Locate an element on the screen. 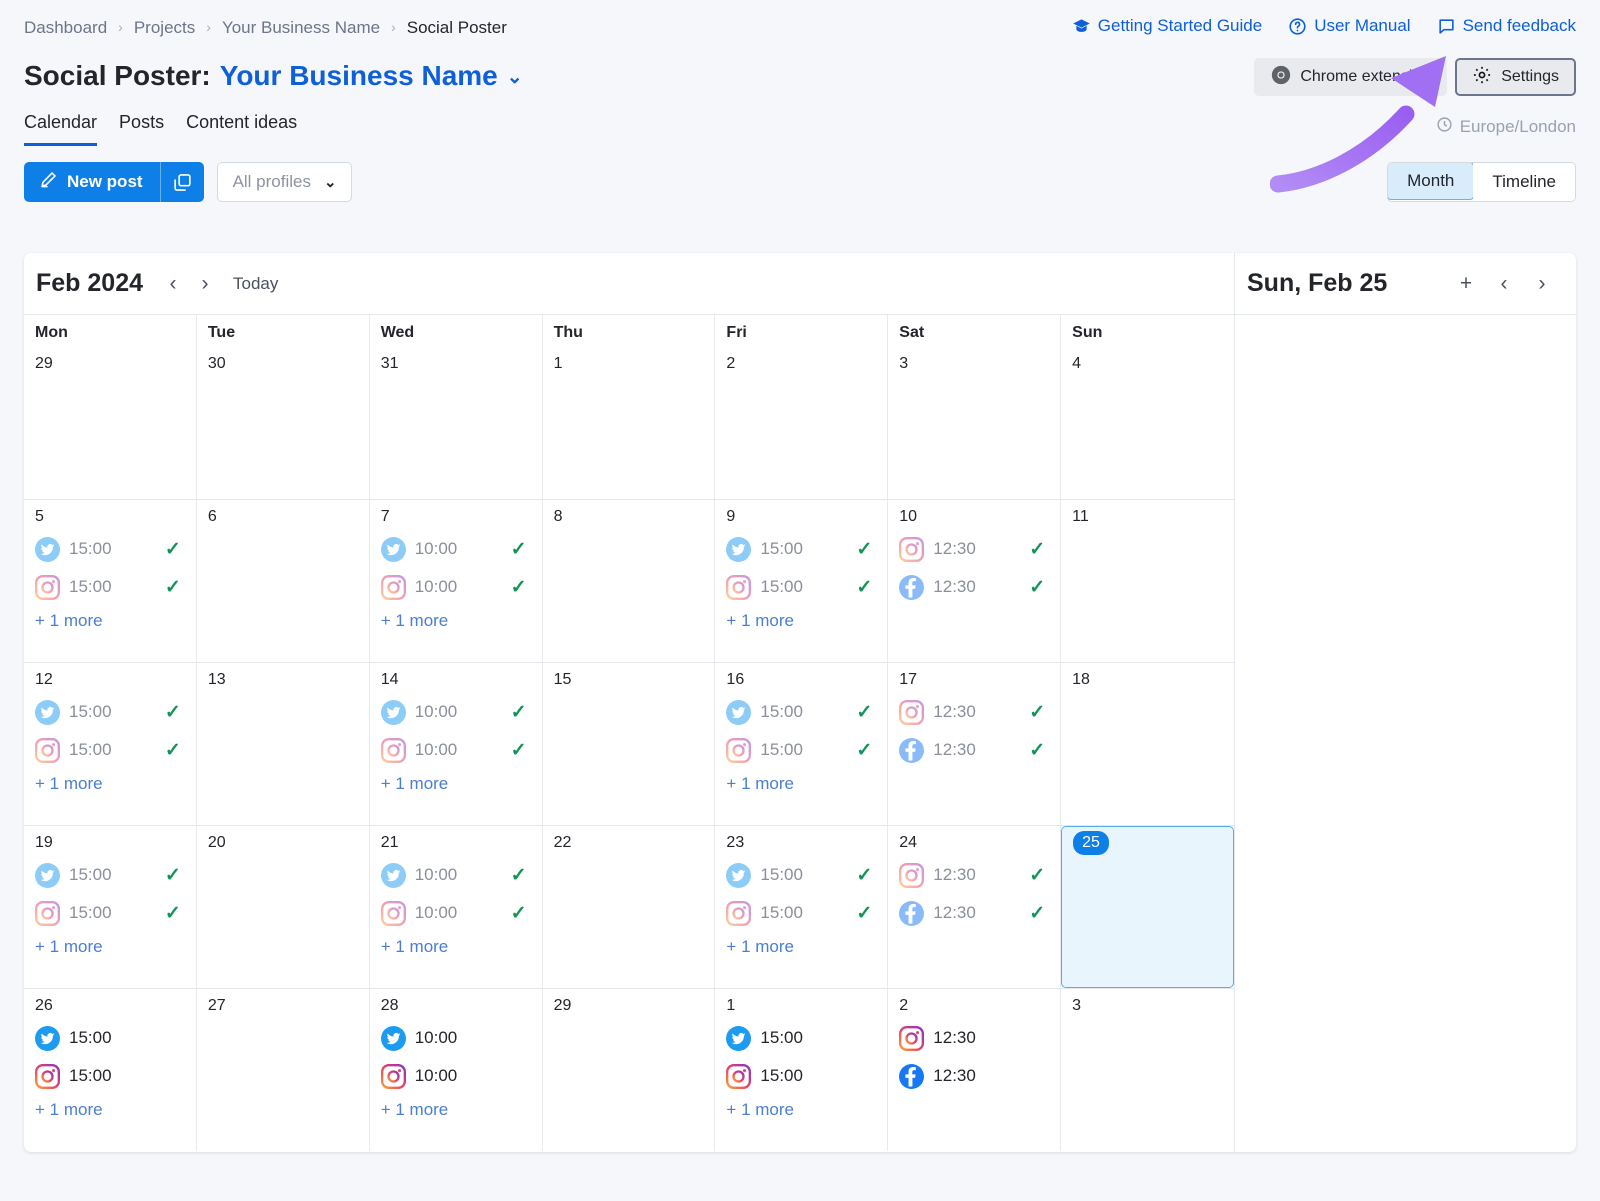 The width and height of the screenshot is (1600, 1201). calendar-day-cell: 27 is located at coordinates (283, 1070).